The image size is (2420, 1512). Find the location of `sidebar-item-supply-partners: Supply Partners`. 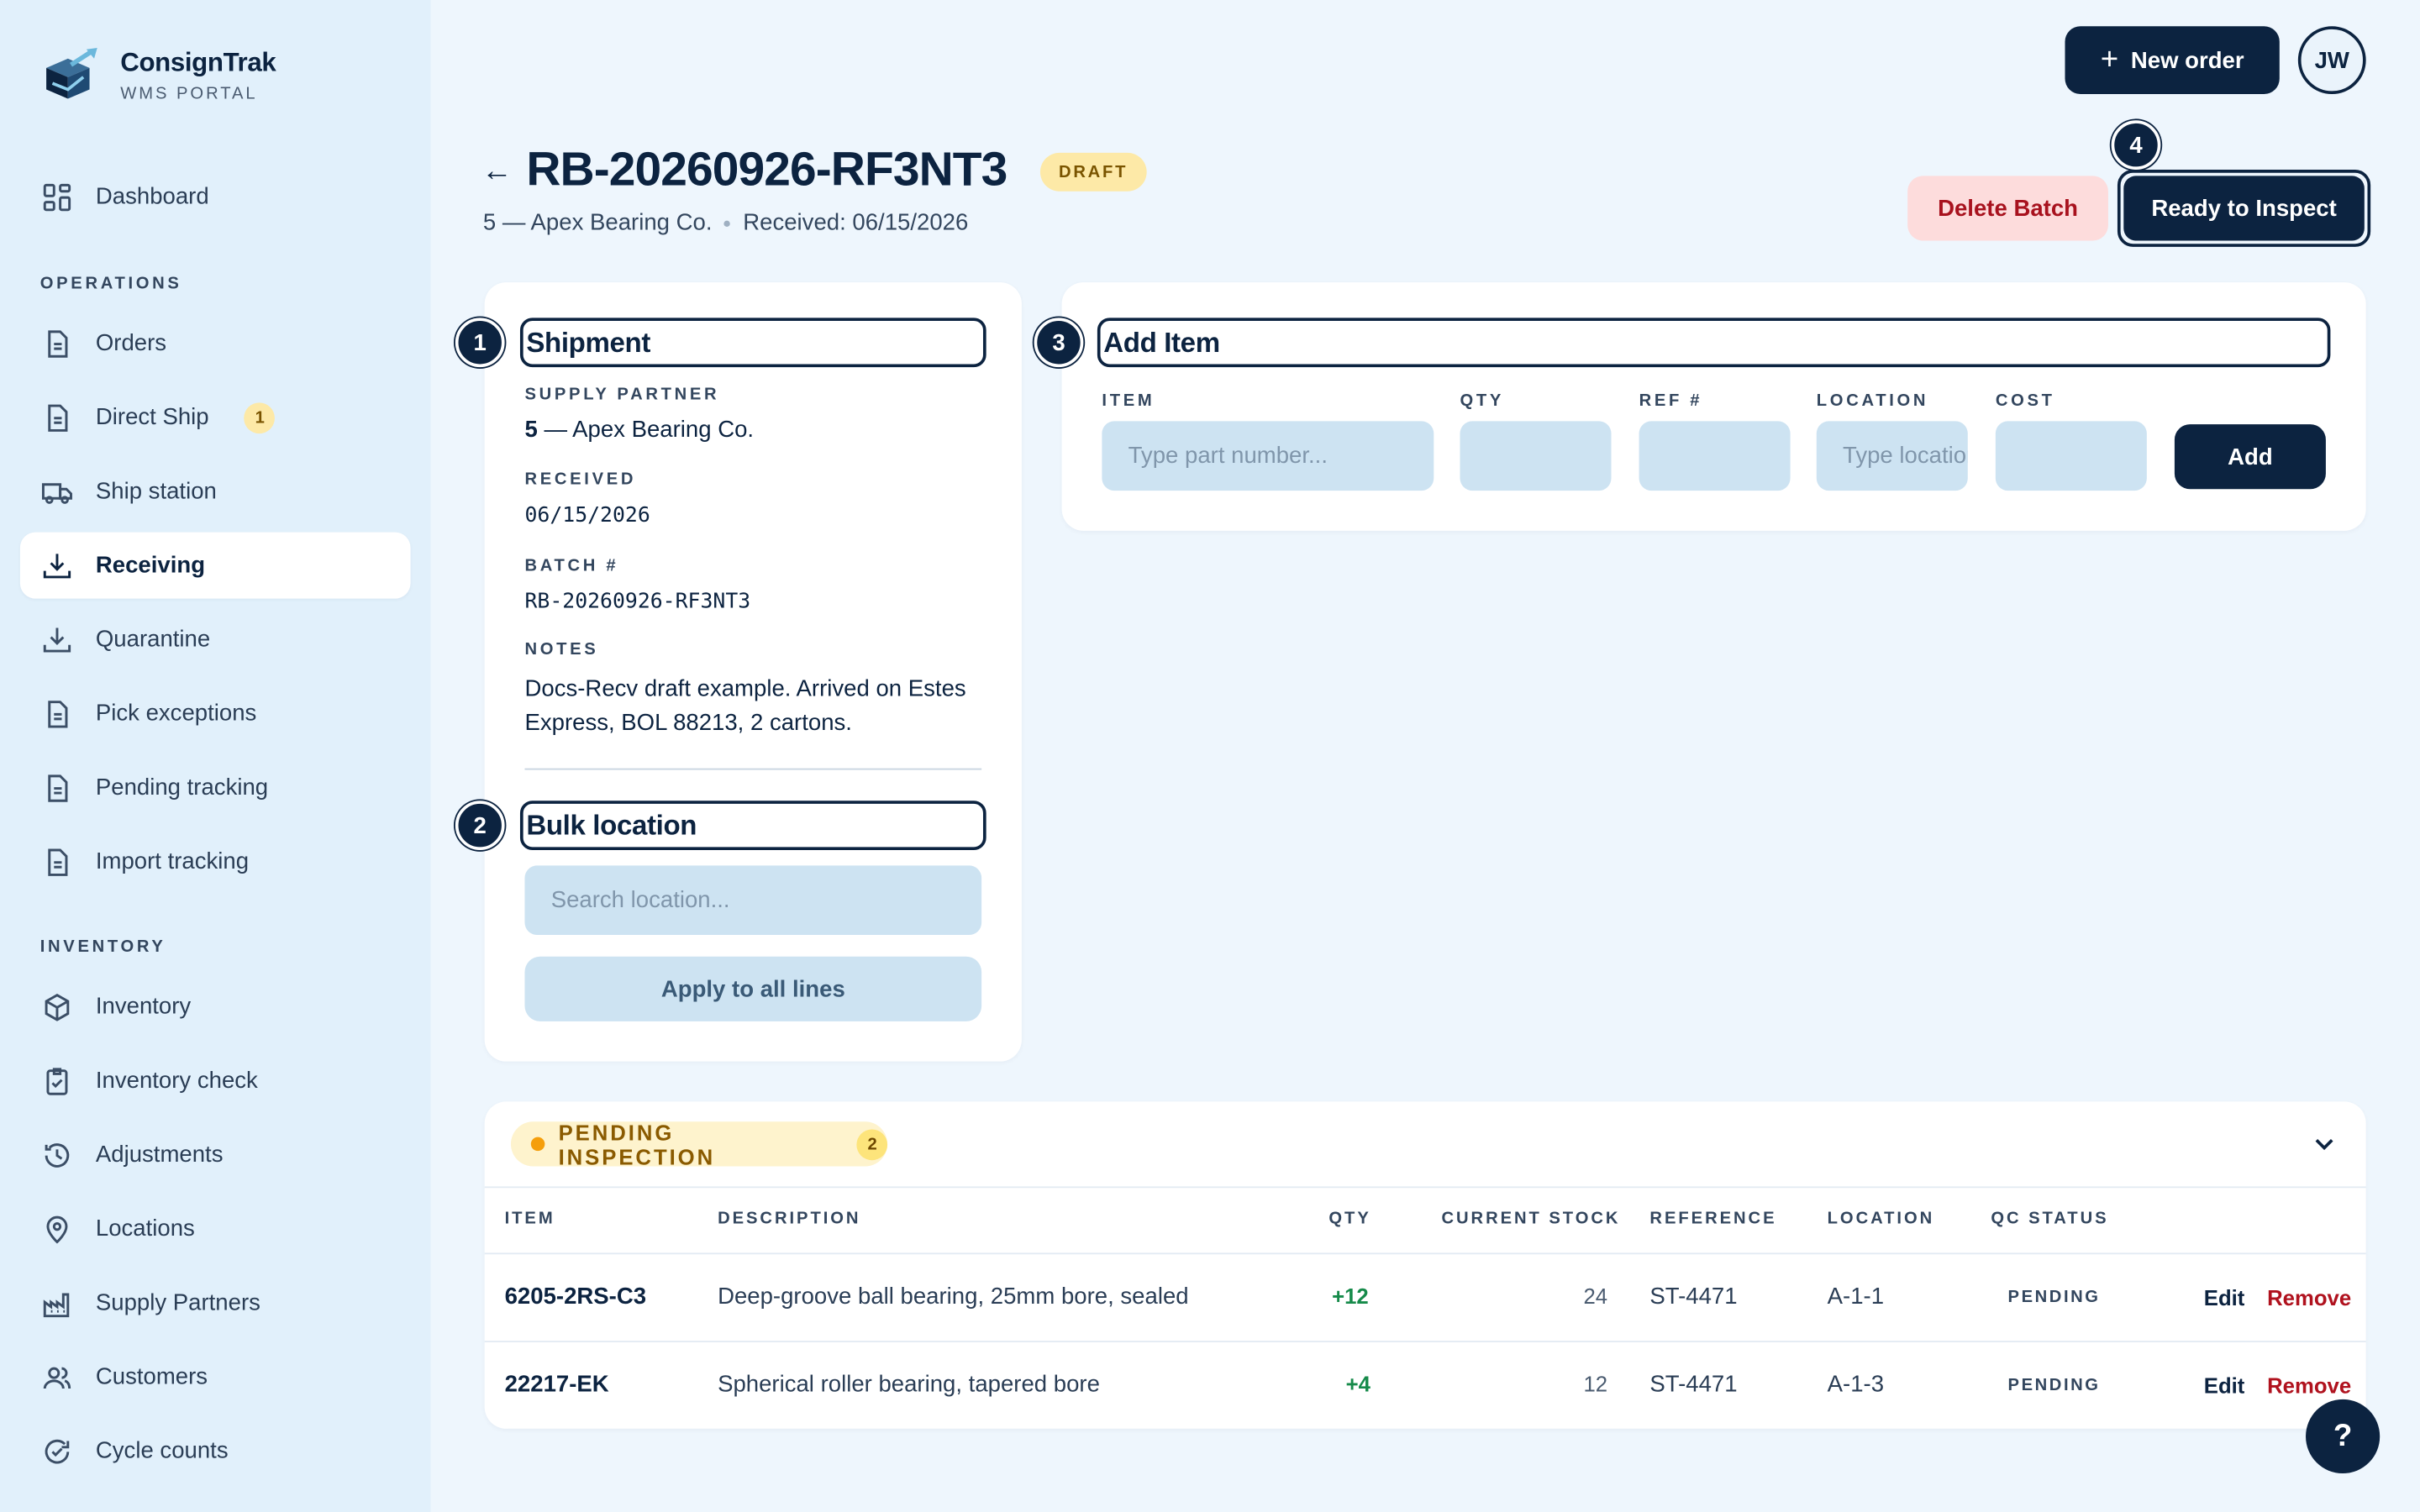

sidebar-item-supply-partners: Supply Partners is located at coordinates (216, 1303).